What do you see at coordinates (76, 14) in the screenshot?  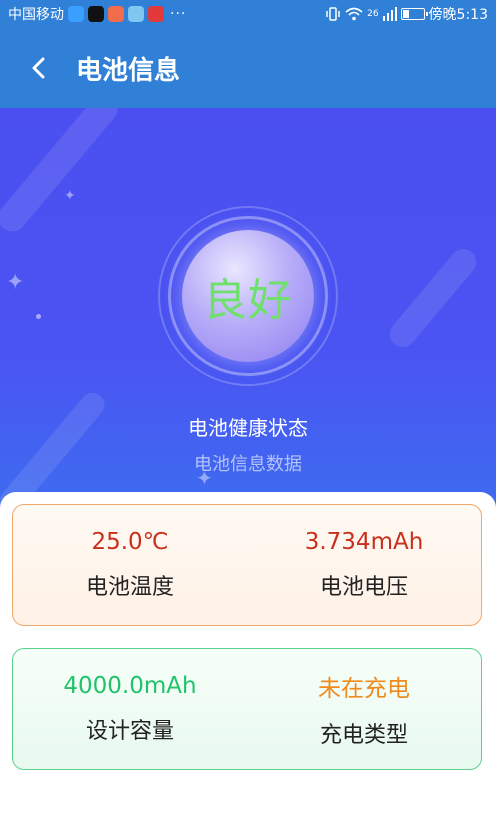 I see `browser-app-icon` at bounding box center [76, 14].